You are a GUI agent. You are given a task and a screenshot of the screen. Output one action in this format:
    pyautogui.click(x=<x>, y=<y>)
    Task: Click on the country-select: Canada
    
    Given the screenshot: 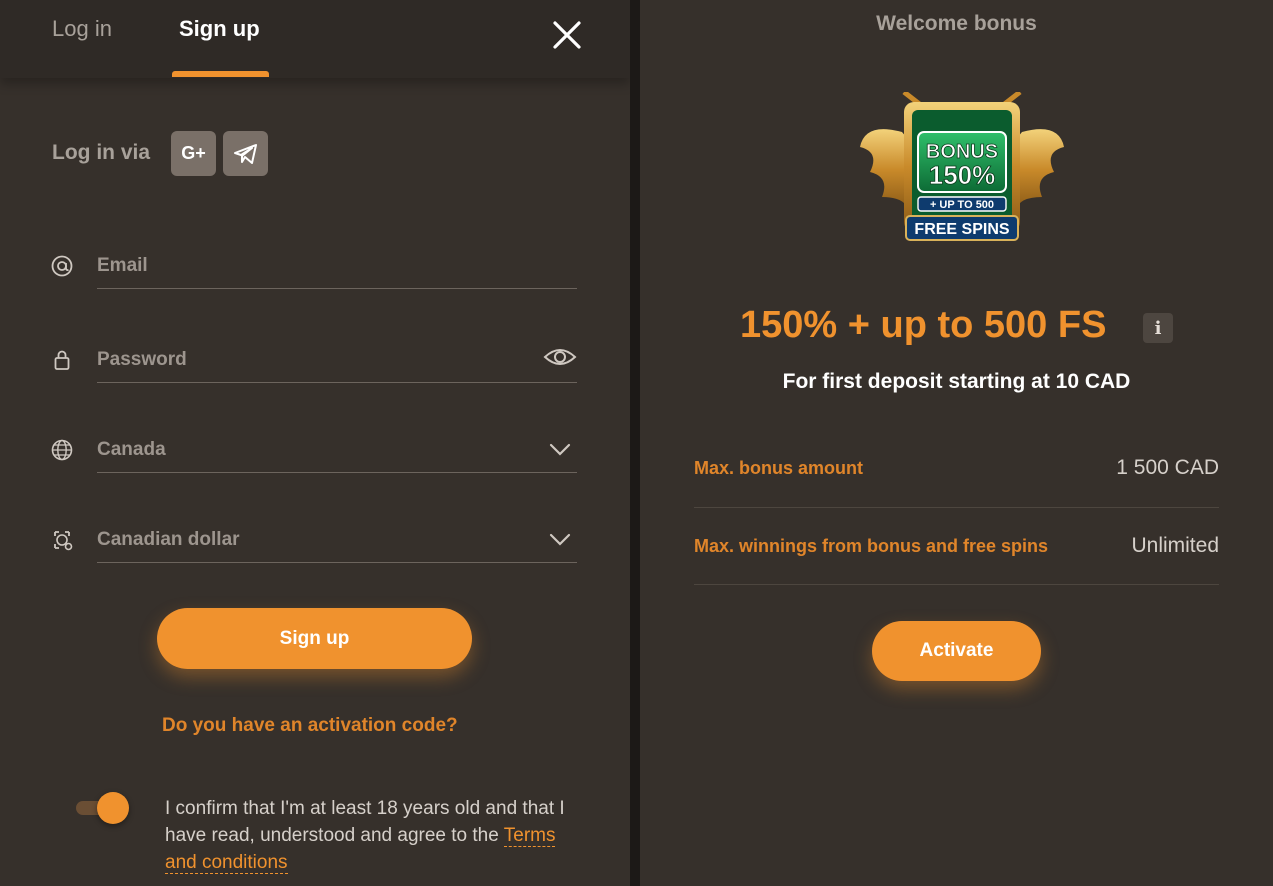 What is the action you would take?
    pyautogui.click(x=337, y=453)
    